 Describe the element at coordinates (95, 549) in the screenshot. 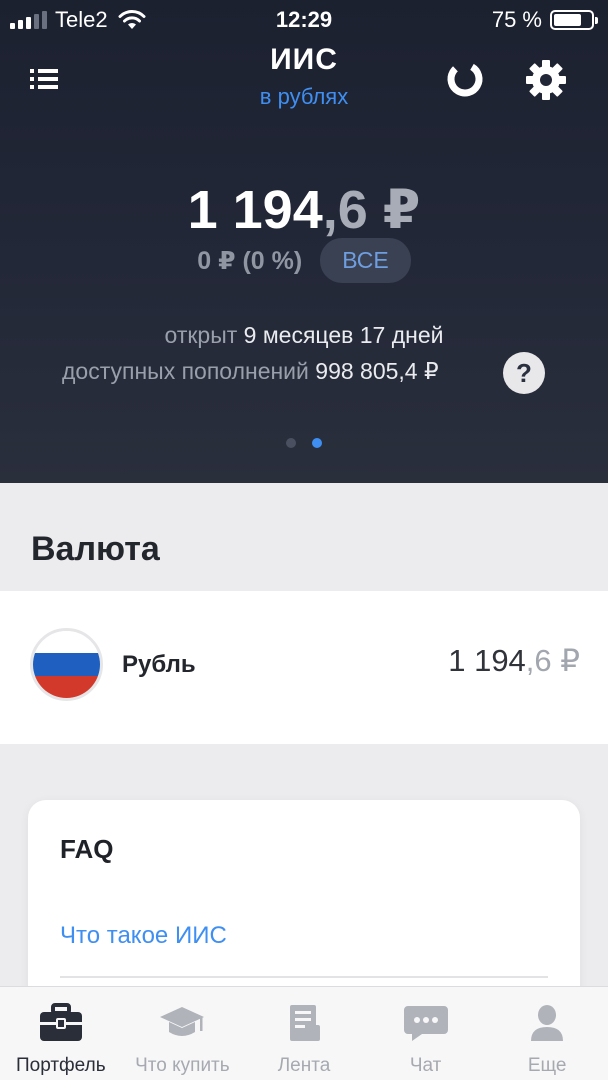

I see `currency-section-title: Валюта` at that location.